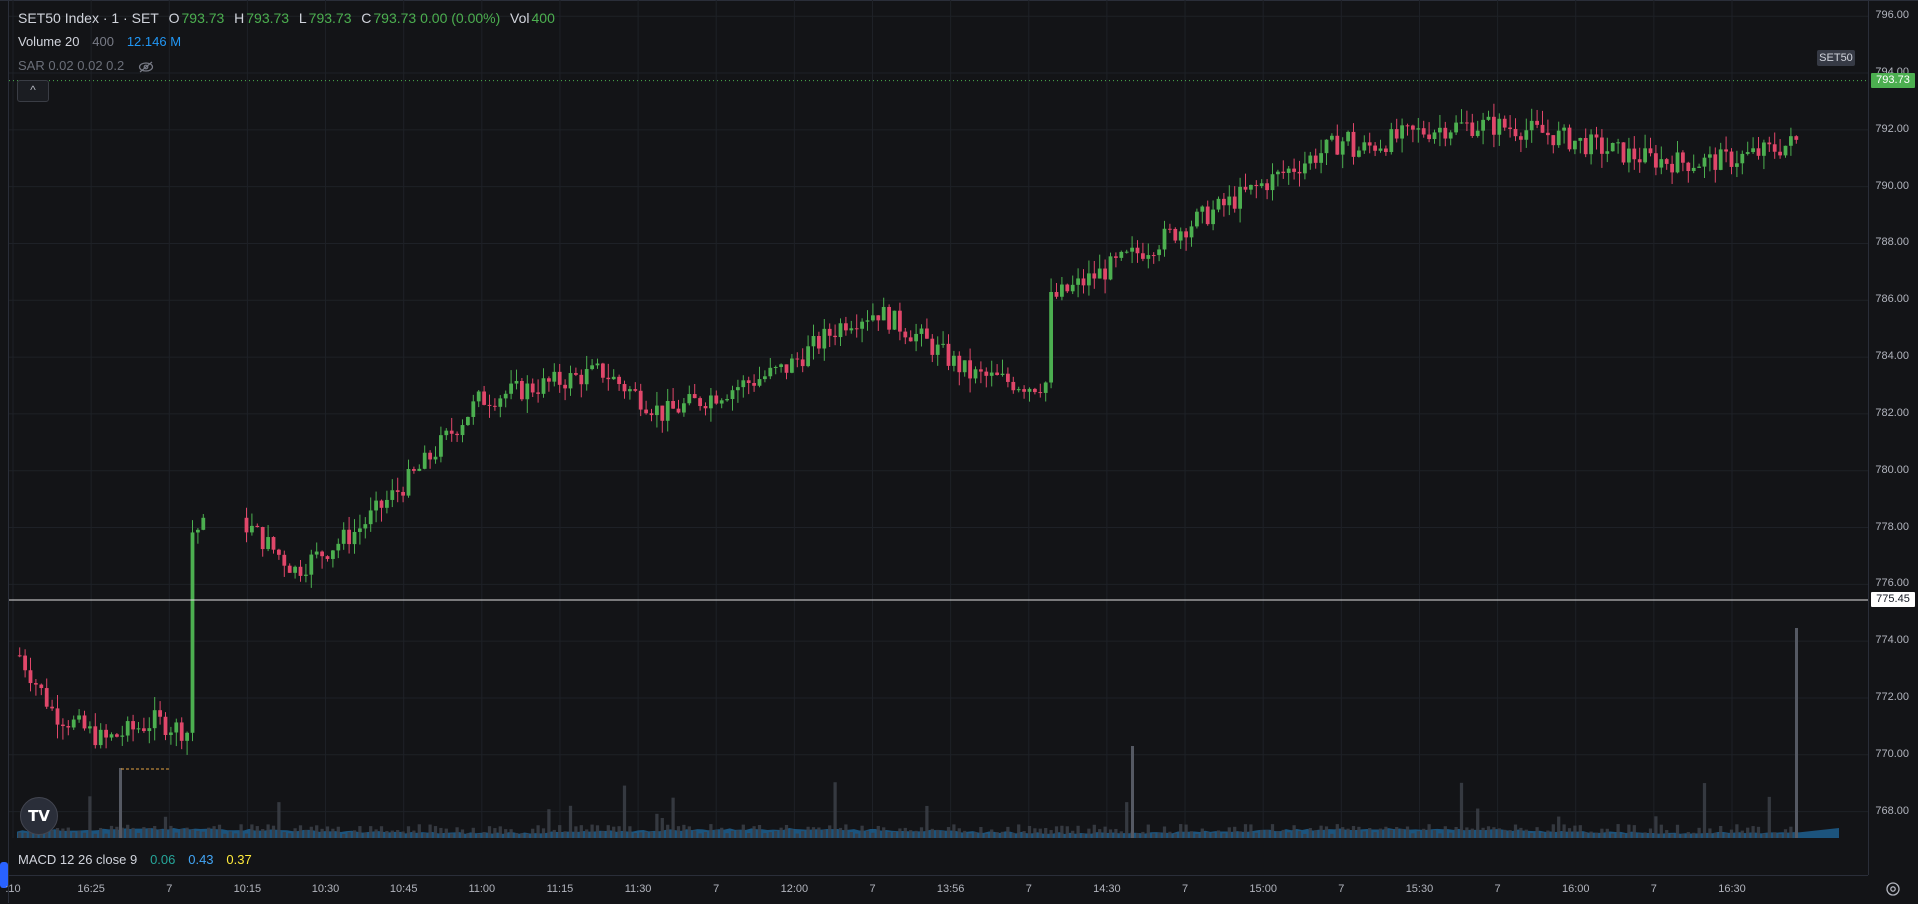 The width and height of the screenshot is (1918, 904). What do you see at coordinates (1263, 889) in the screenshot?
I see `time-tick-label: 15:00` at bounding box center [1263, 889].